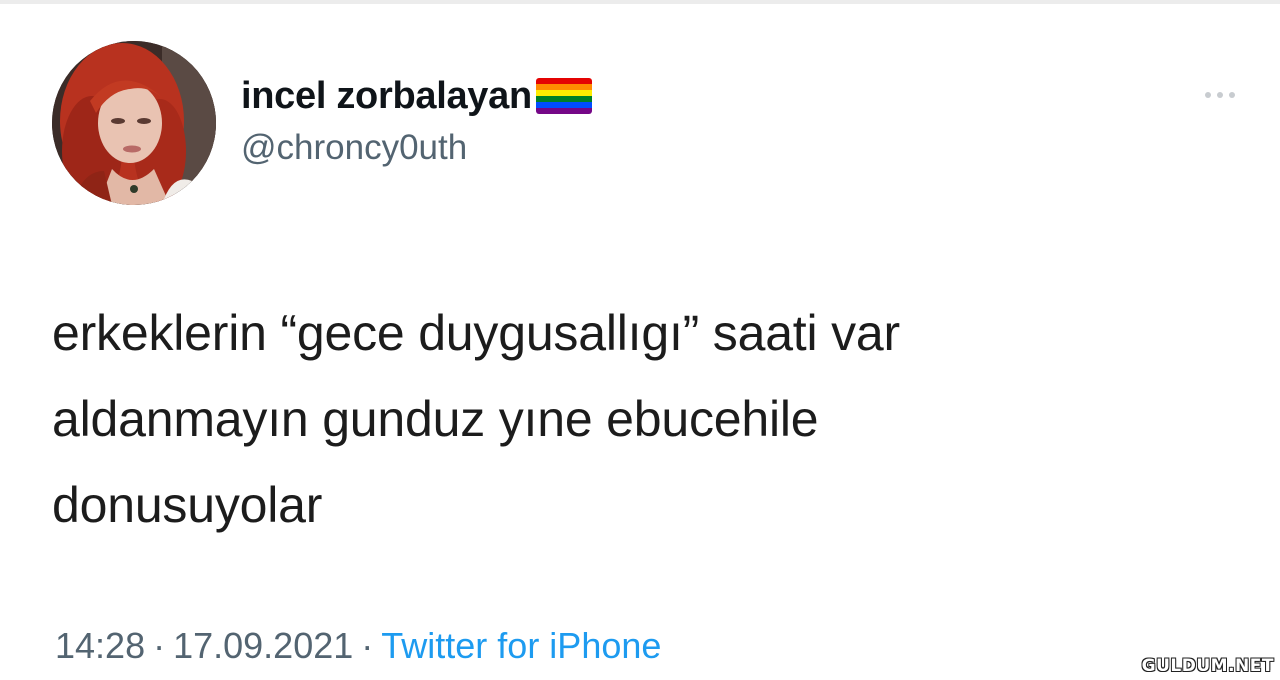 The height and width of the screenshot is (680, 1280). Describe the element at coordinates (100, 645) in the screenshot. I see `tweet-time: 14:28` at that location.